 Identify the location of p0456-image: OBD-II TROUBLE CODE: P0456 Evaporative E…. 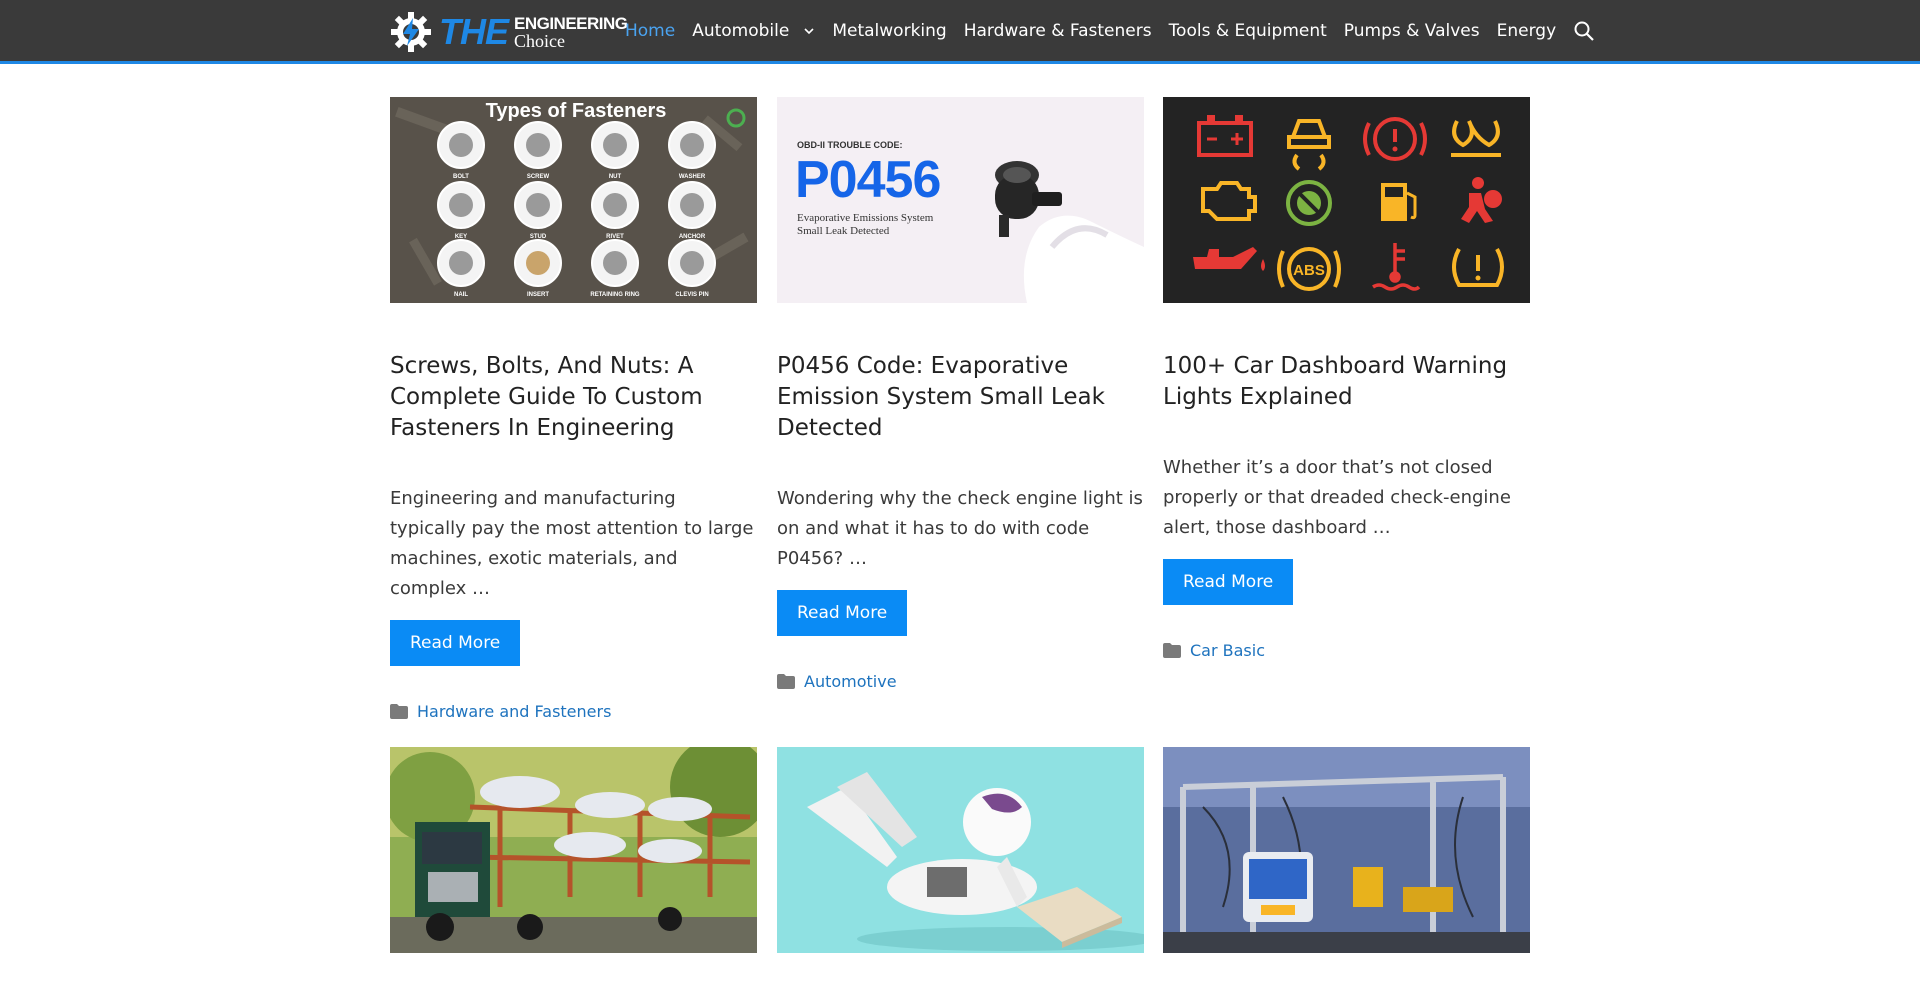
(960, 200).